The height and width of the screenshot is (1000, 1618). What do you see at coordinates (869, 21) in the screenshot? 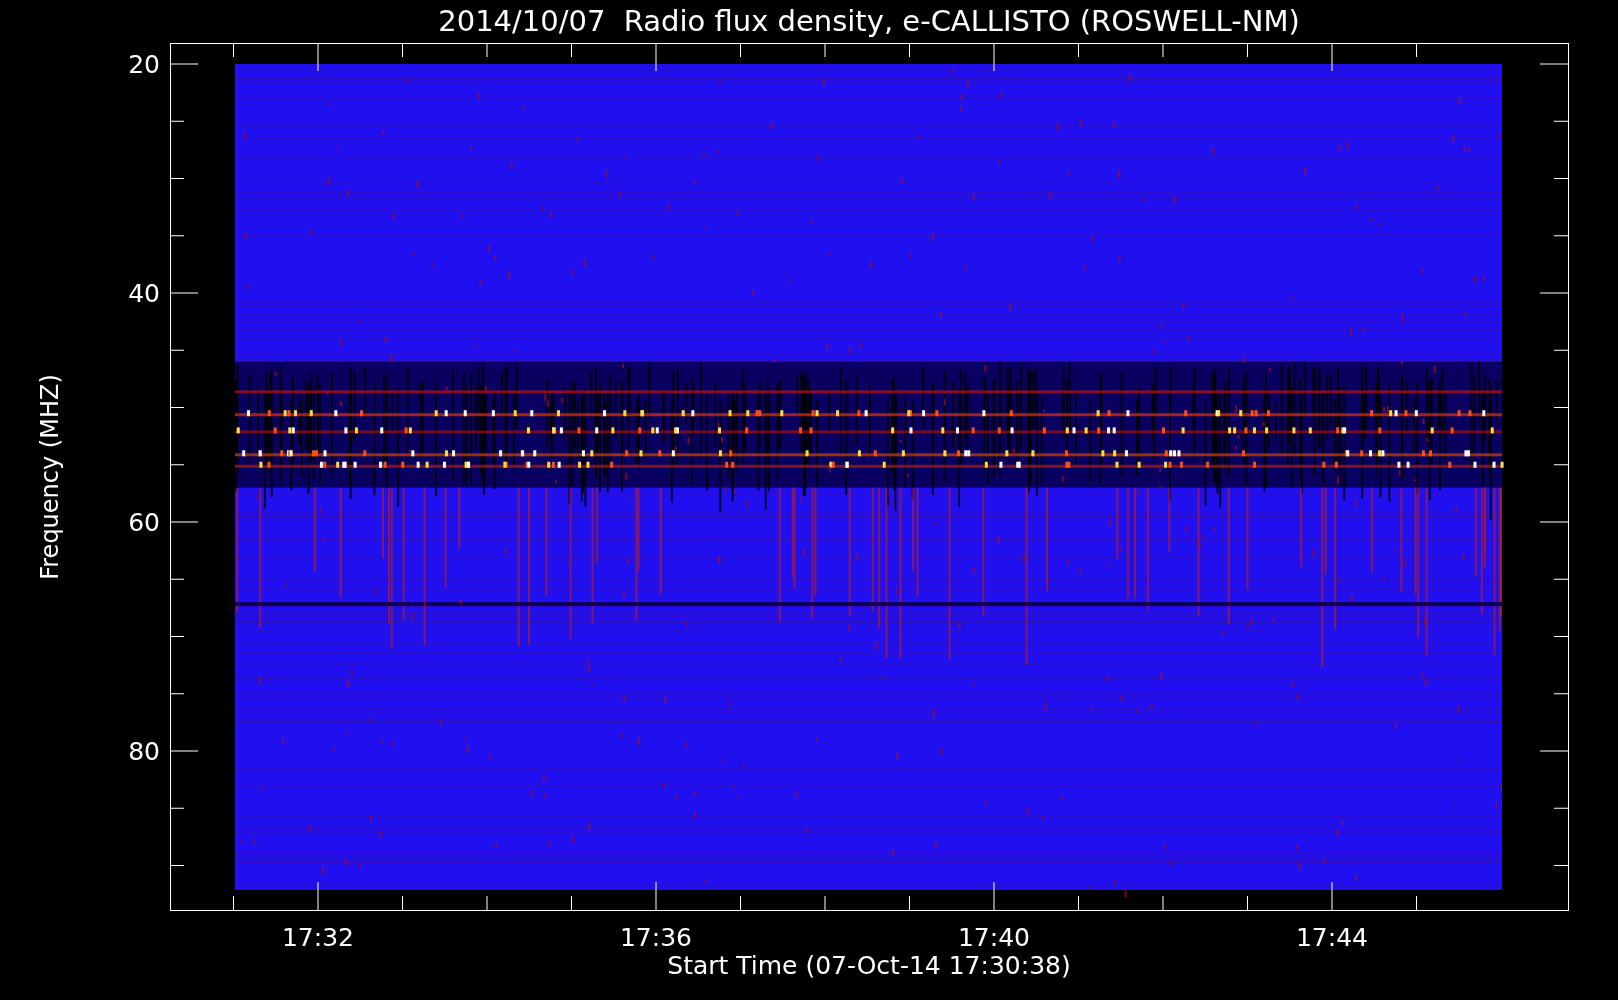
I see `chart-title: 2014/10/07 Radio flux density, e-CALLISTO (ROSWELL-NM)` at bounding box center [869, 21].